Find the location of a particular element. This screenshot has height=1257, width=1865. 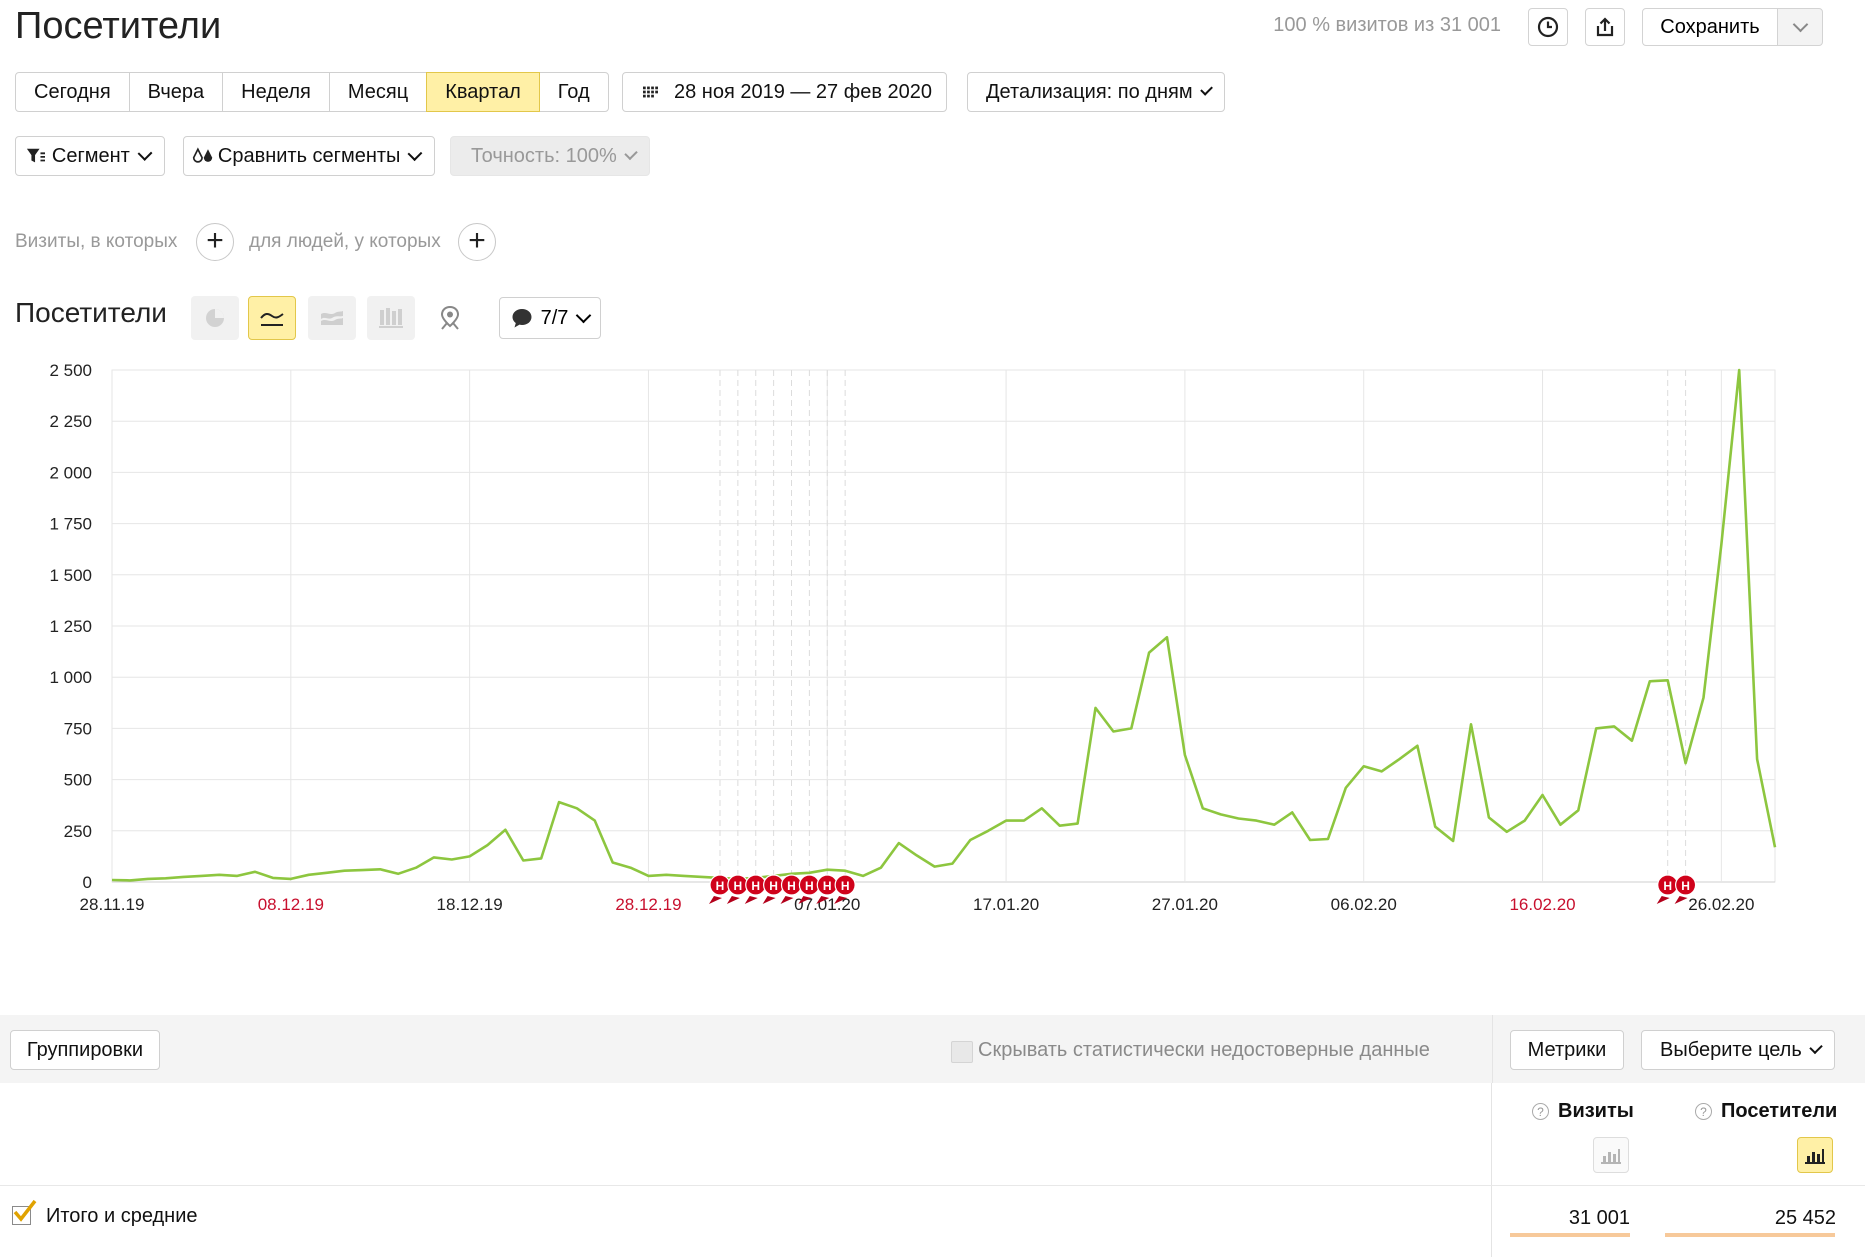

total-visits-bar is located at coordinates (1570, 1235).